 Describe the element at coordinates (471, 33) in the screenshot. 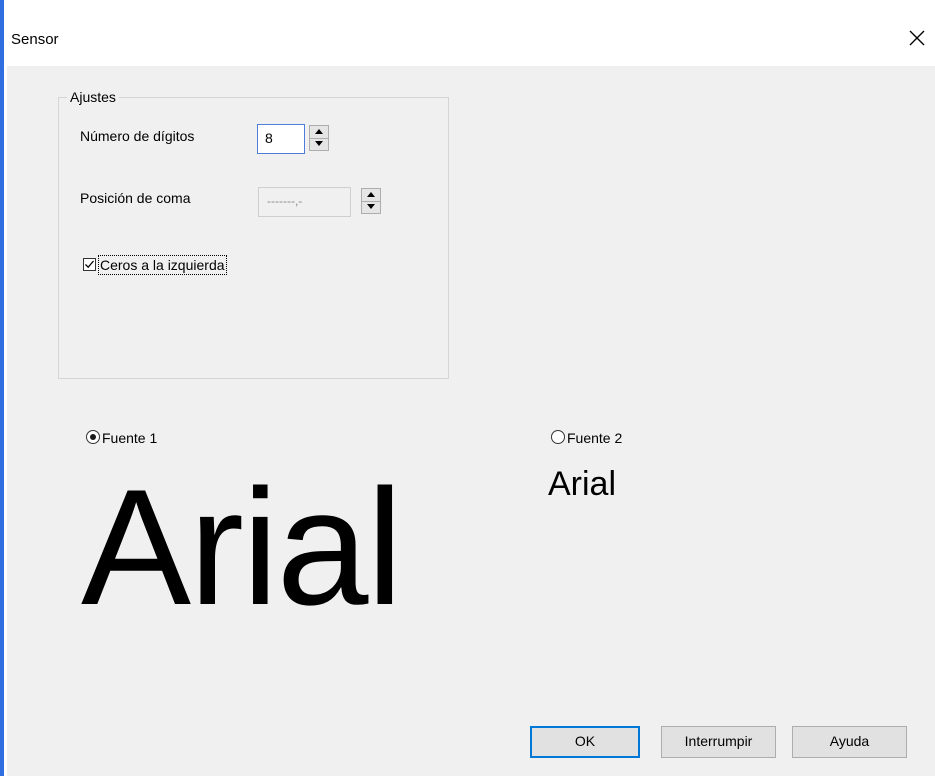

I see `title-bar: Sensor` at that location.